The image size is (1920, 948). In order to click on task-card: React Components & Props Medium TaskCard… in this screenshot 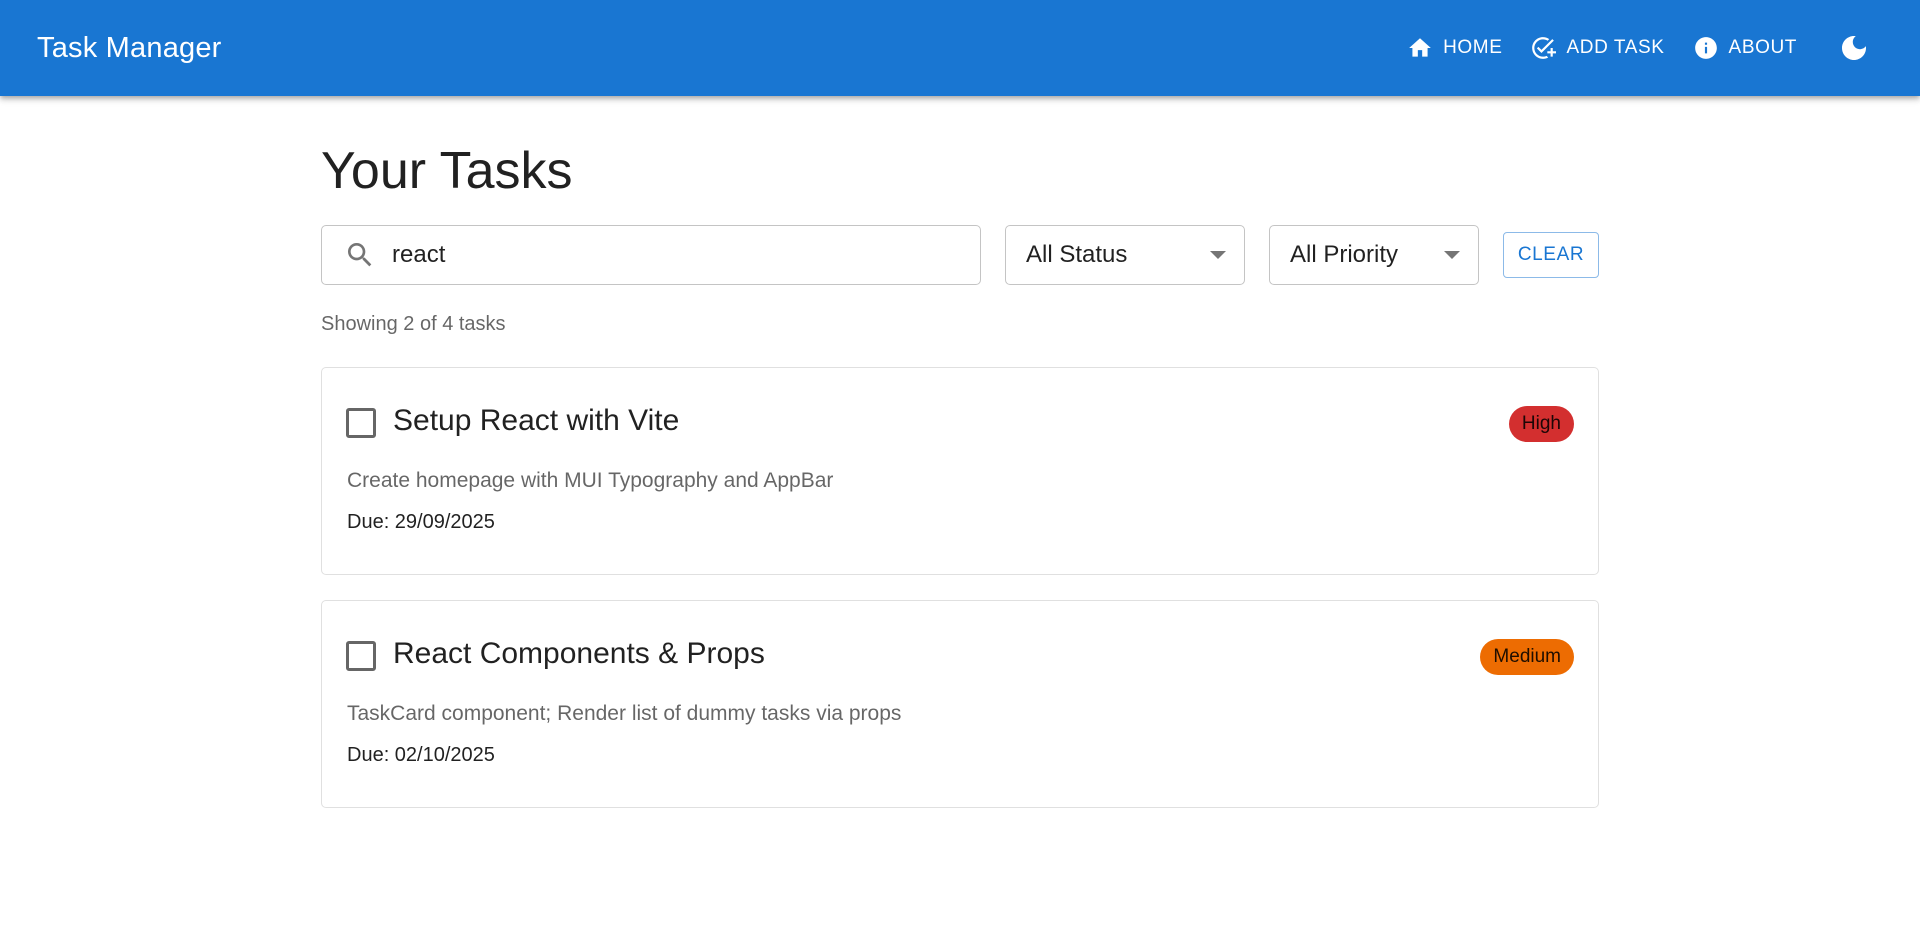, I will do `click(960, 704)`.